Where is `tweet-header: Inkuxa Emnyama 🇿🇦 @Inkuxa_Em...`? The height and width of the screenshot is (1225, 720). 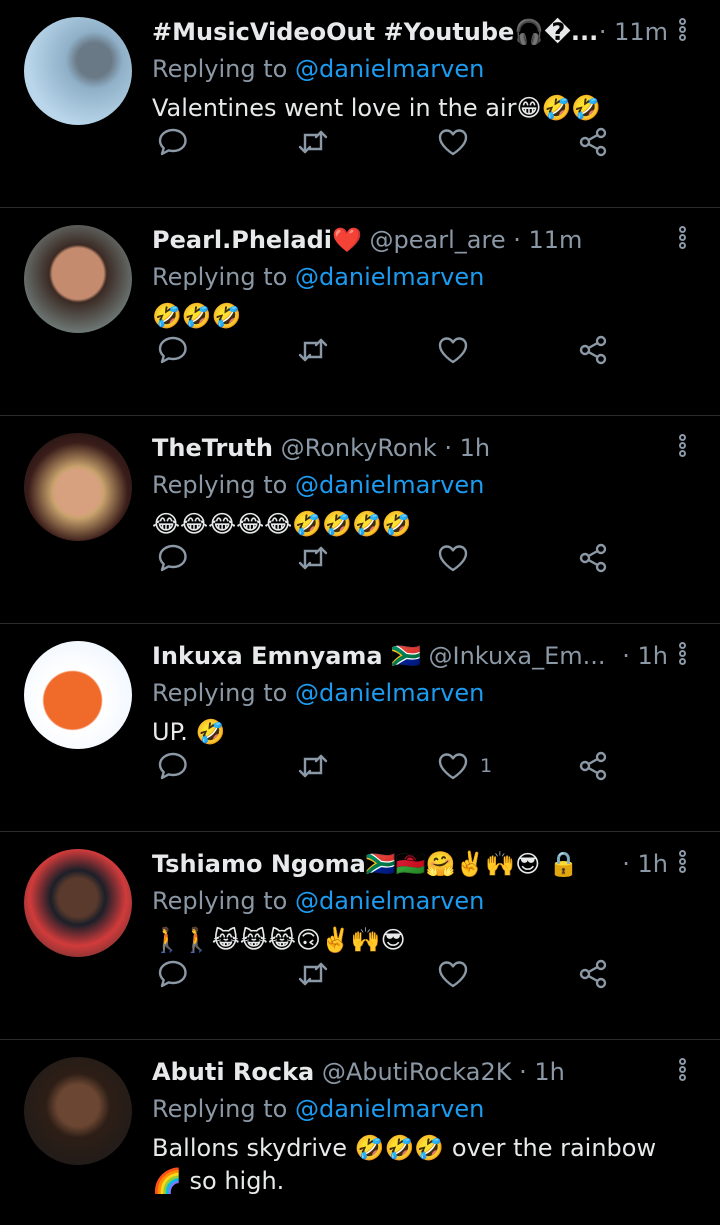
tweet-header: Inkuxa Emnyama 🇿🇦 @Inkuxa_Em... is located at coordinates (396, 656).